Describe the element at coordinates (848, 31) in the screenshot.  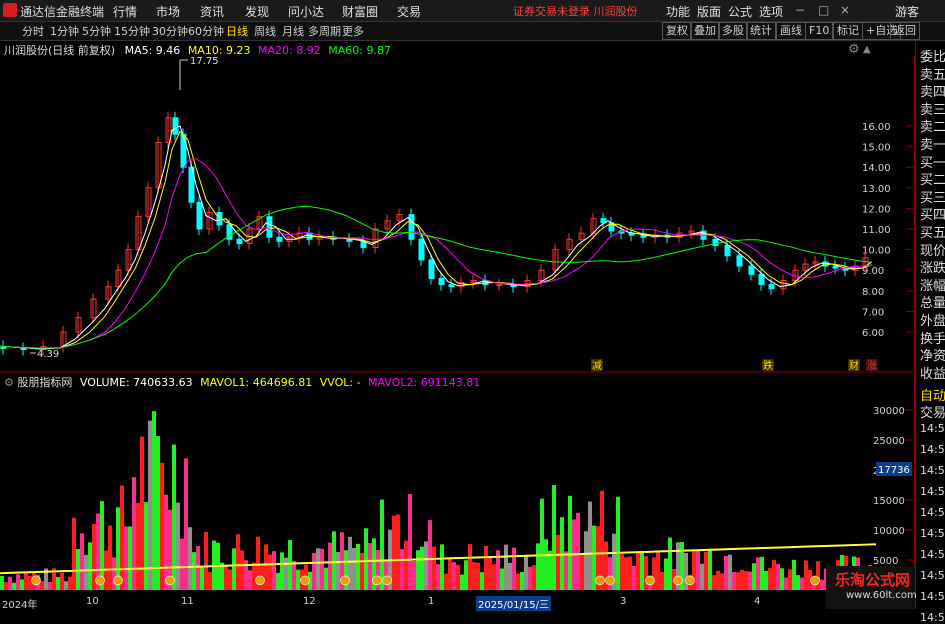
I see `mark-button: 标记` at that location.